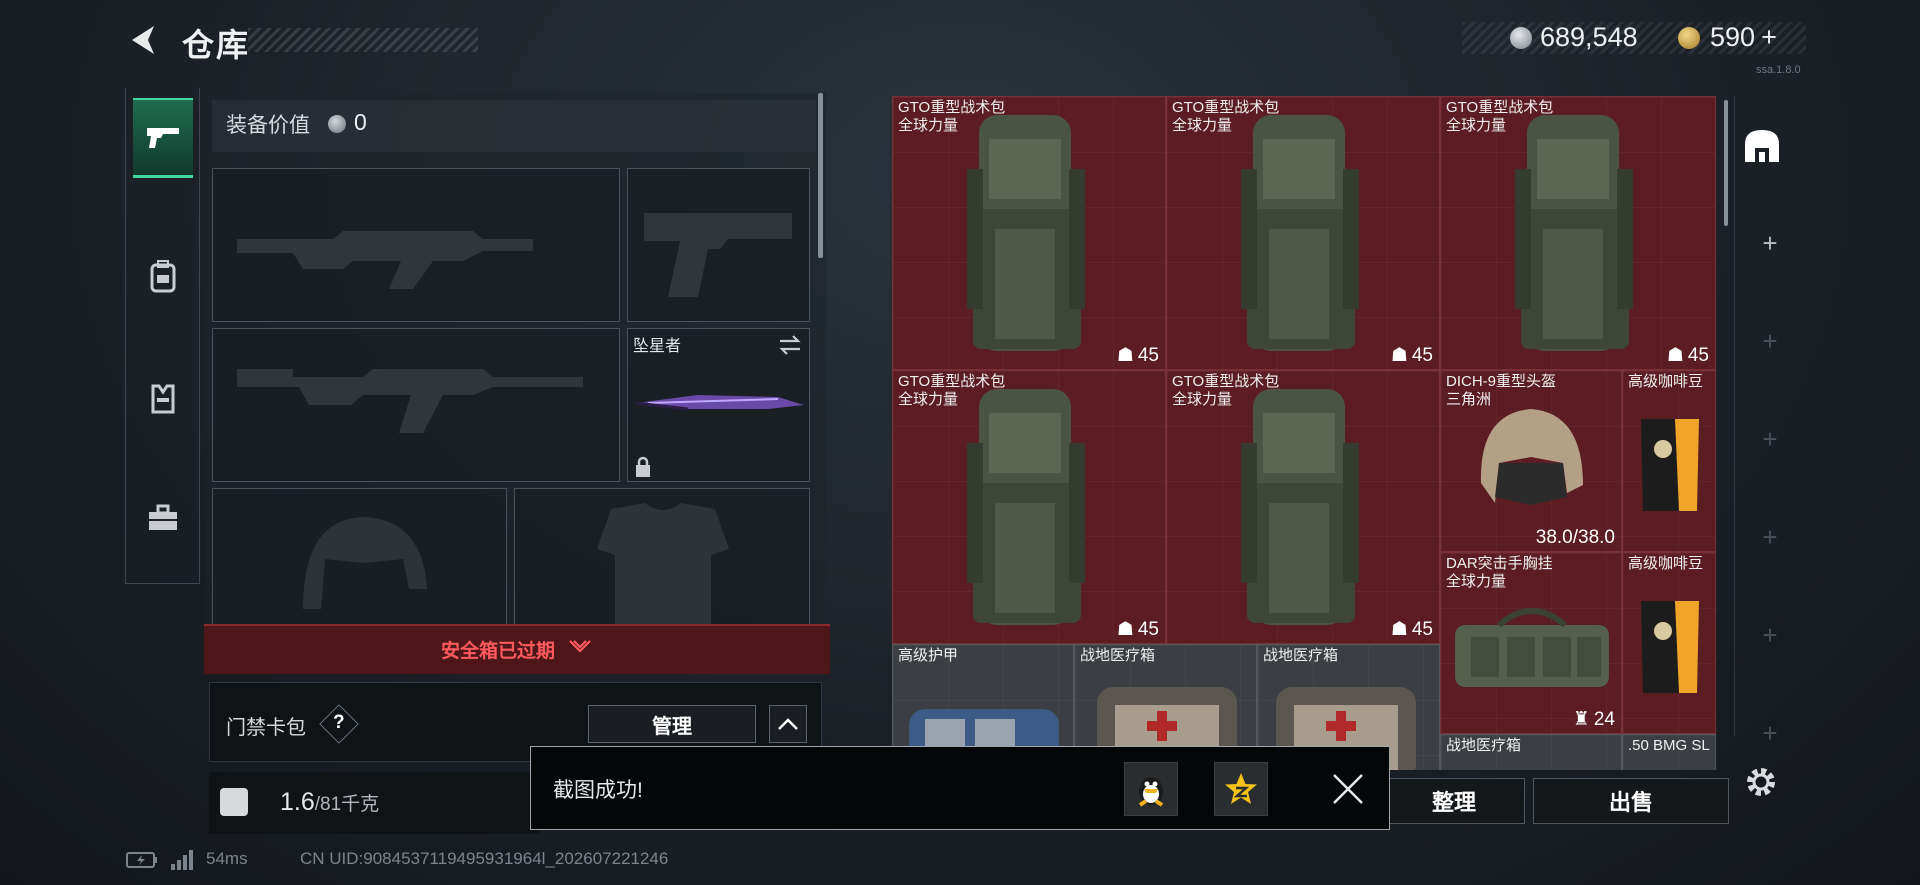 This screenshot has width=1920, height=885. What do you see at coordinates (1669, 745) in the screenshot?
I see `item-name: .50 BMG SL` at bounding box center [1669, 745].